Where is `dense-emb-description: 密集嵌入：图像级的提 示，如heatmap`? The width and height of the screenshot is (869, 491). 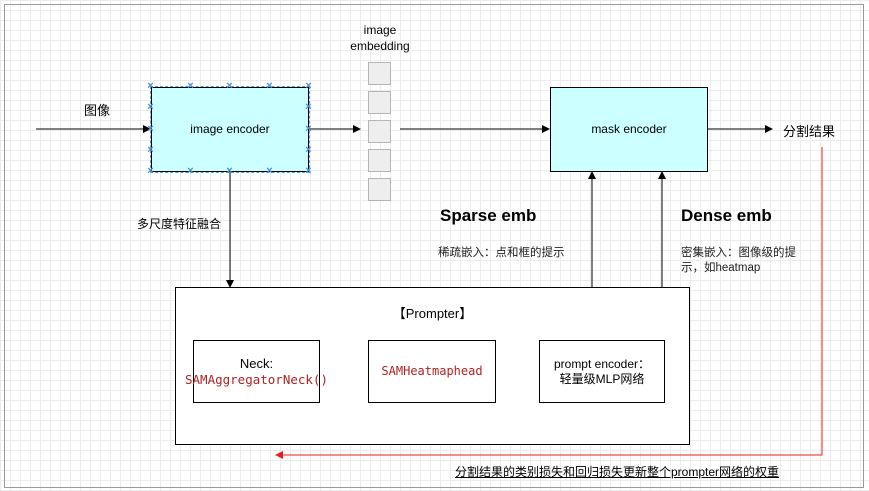 dense-emb-description: 密集嵌入：图像级的提 示，如heatmap is located at coordinates (738, 260).